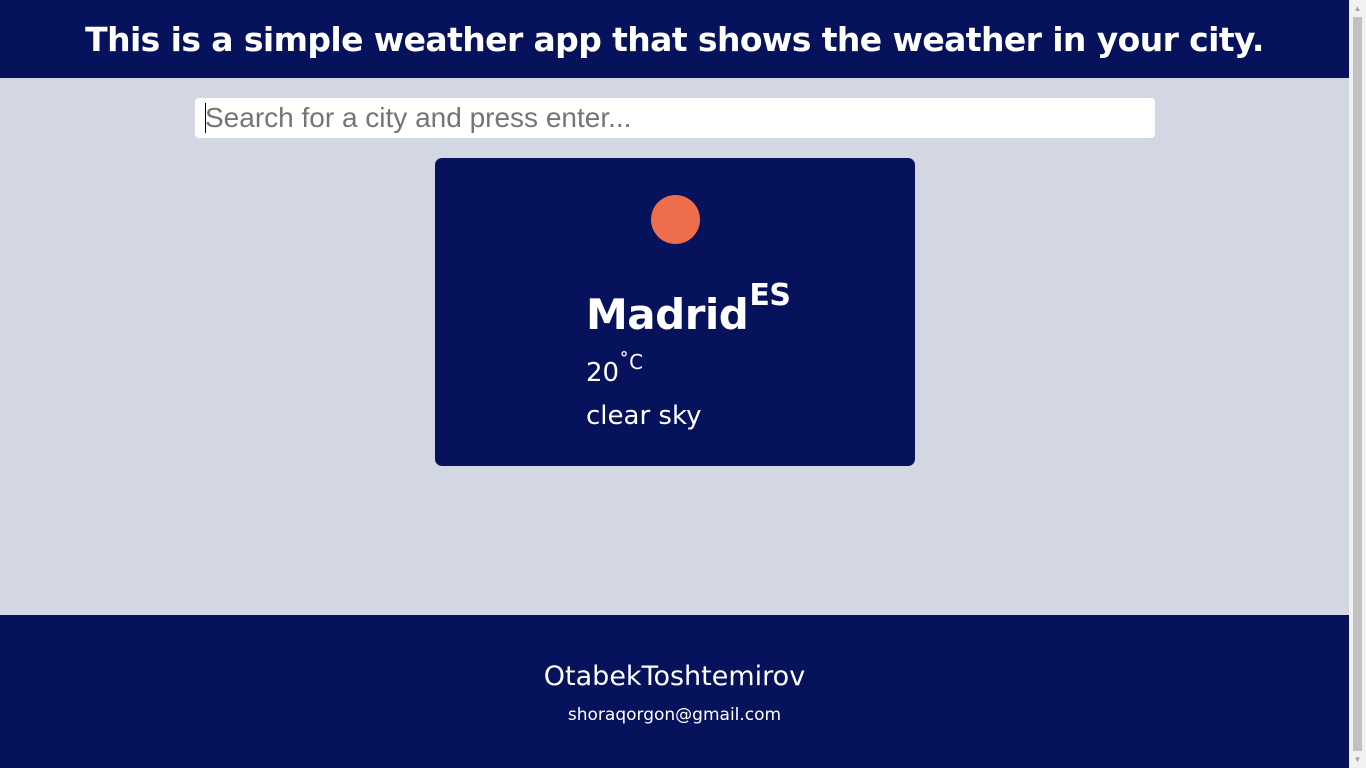 The width and height of the screenshot is (1366, 768). Describe the element at coordinates (644, 416) in the screenshot. I see `weather-description: clear sky` at that location.